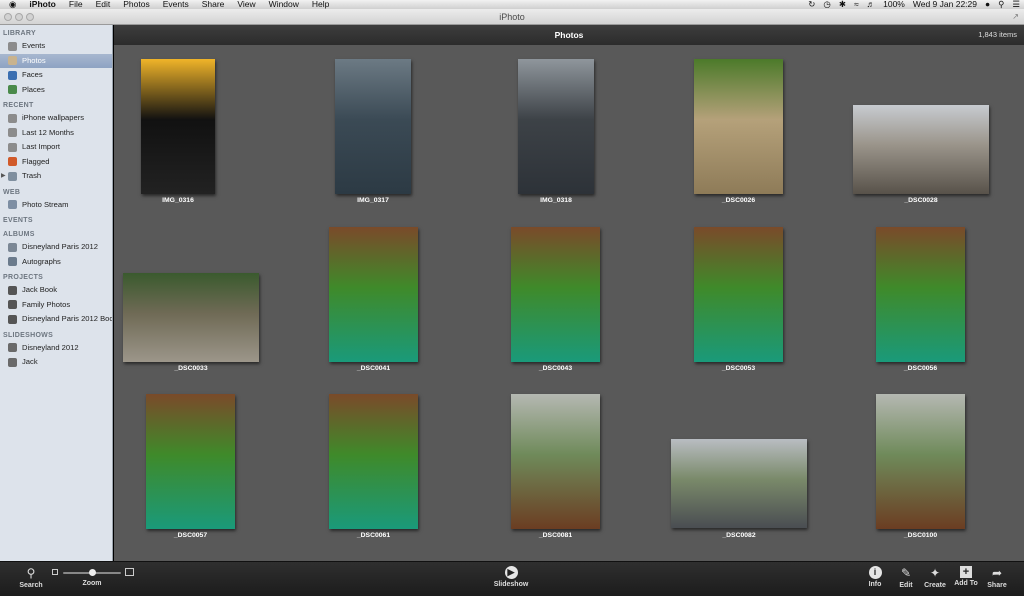 Image resolution: width=1024 pixels, height=596 pixels. Describe the element at coordinates (56, 90) in the screenshot. I see `sidebar-item-places: Places` at that location.